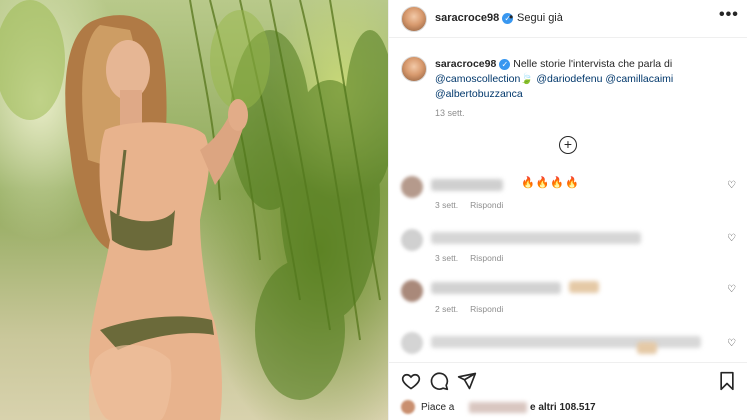  What do you see at coordinates (540, 18) in the screenshot?
I see `following-button: Segui già` at bounding box center [540, 18].